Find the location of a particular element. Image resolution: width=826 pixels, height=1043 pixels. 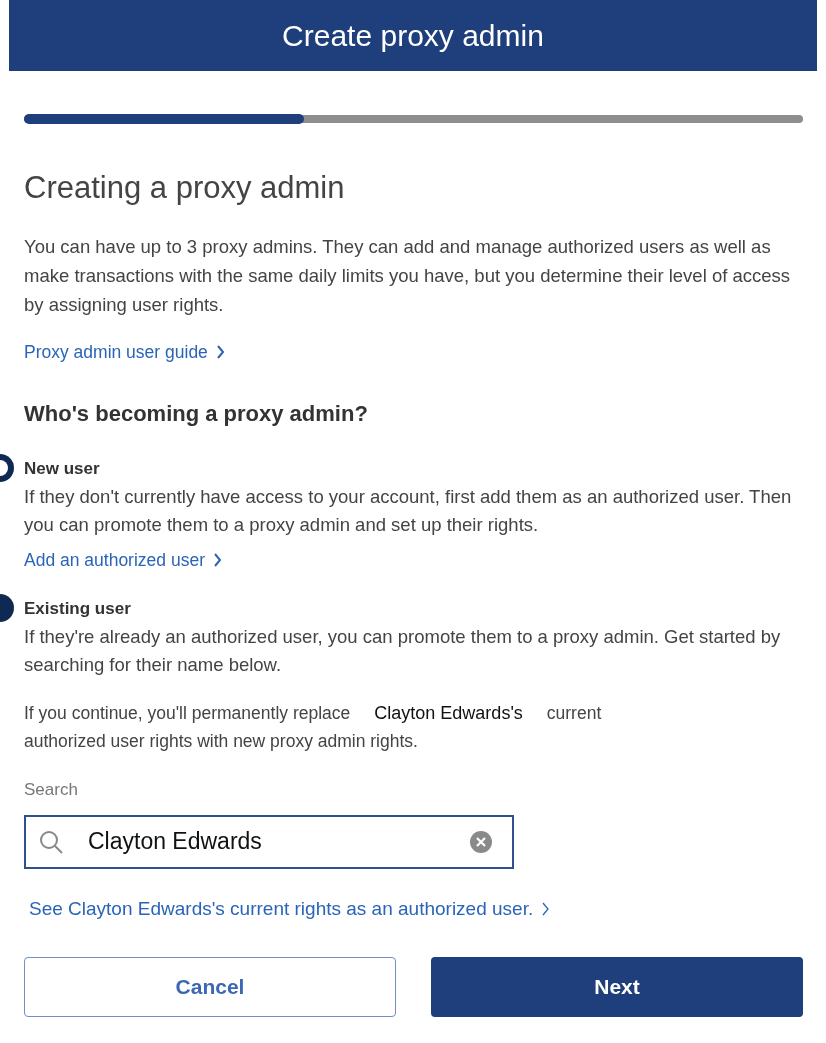

search-label: Search is located at coordinates (51, 790).